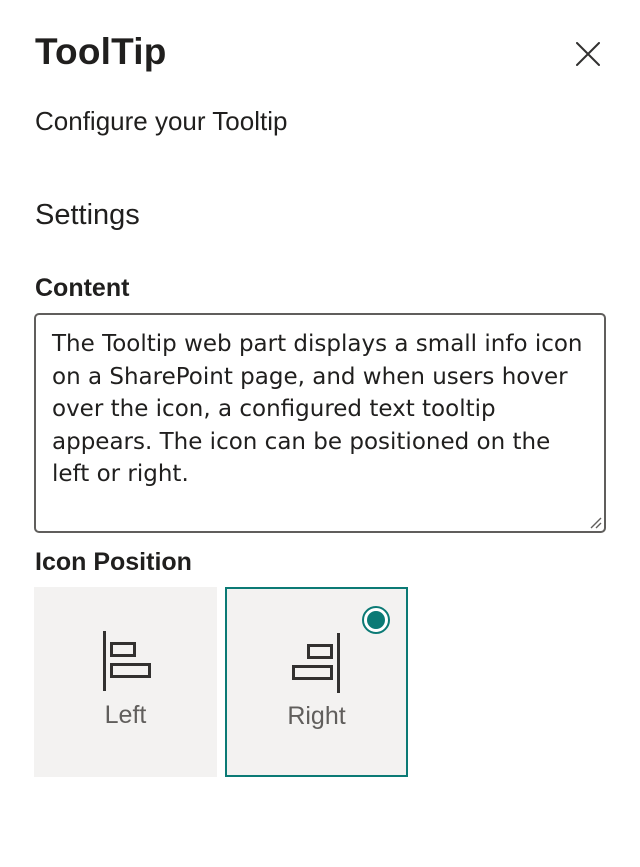 This screenshot has height=867, width=640. Describe the element at coordinates (595, 522) in the screenshot. I see `resize-grip-icon` at that location.